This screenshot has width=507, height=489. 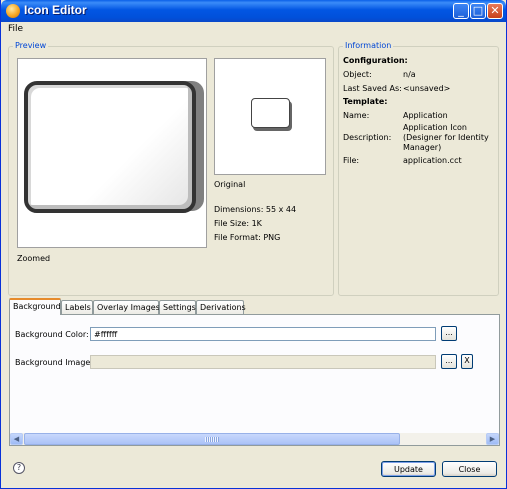 I want to click on help-icon: ?, so click(x=19, y=468).